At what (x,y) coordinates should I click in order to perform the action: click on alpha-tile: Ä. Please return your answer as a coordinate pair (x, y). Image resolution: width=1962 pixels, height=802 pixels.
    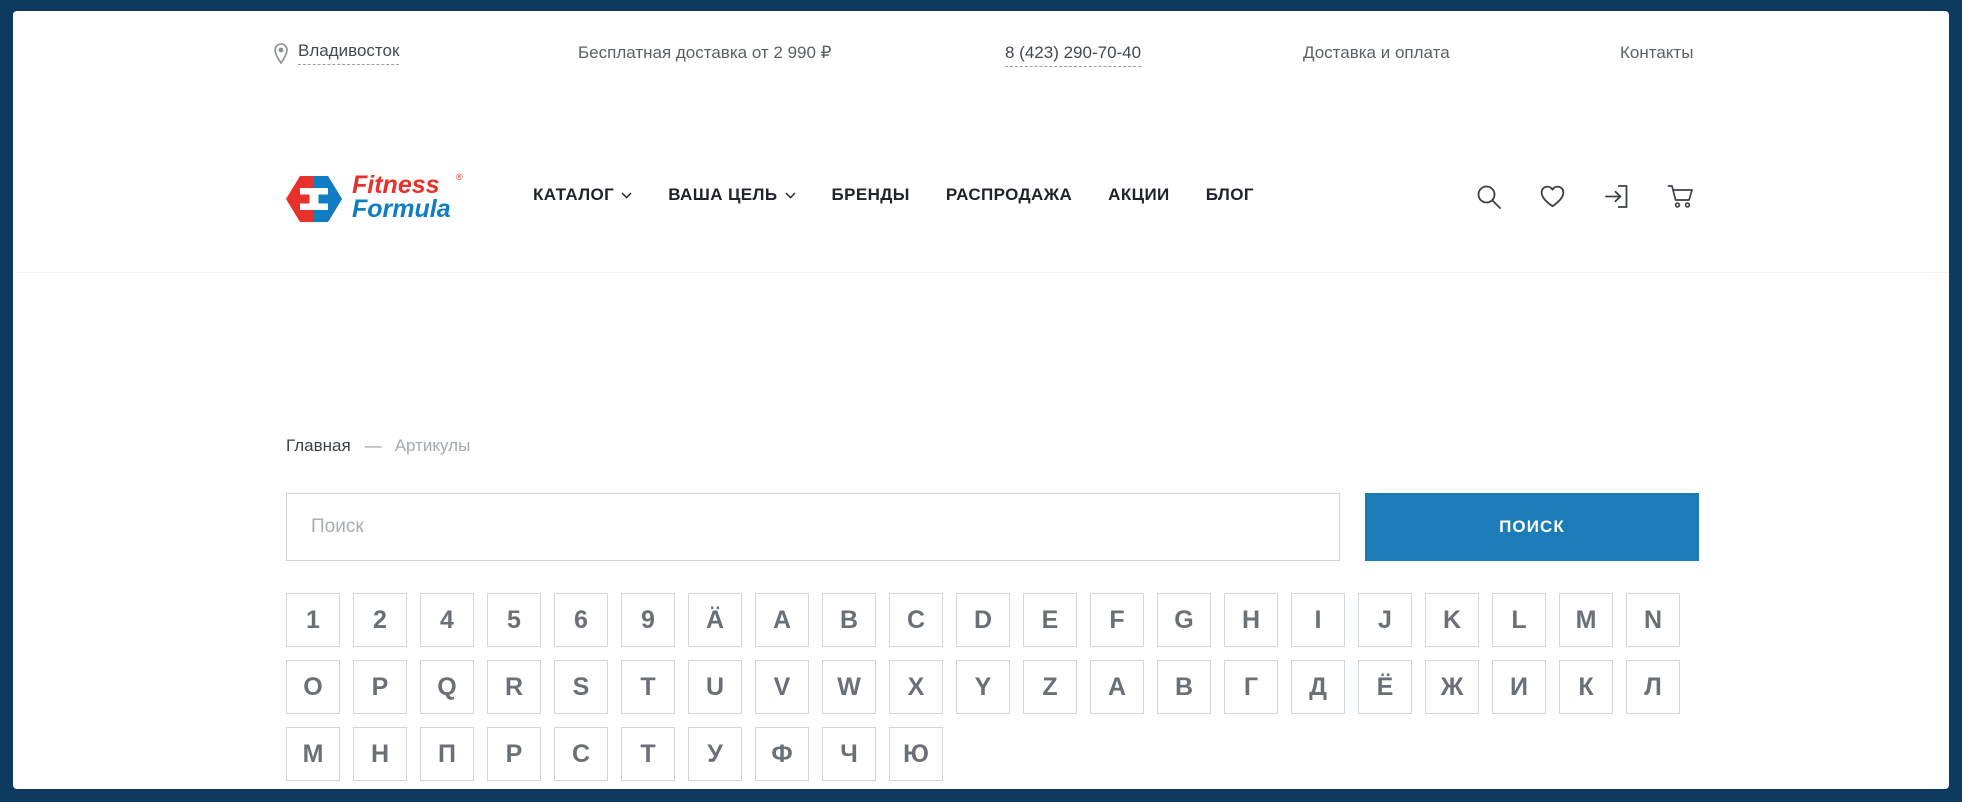
    Looking at the image, I should click on (715, 620).